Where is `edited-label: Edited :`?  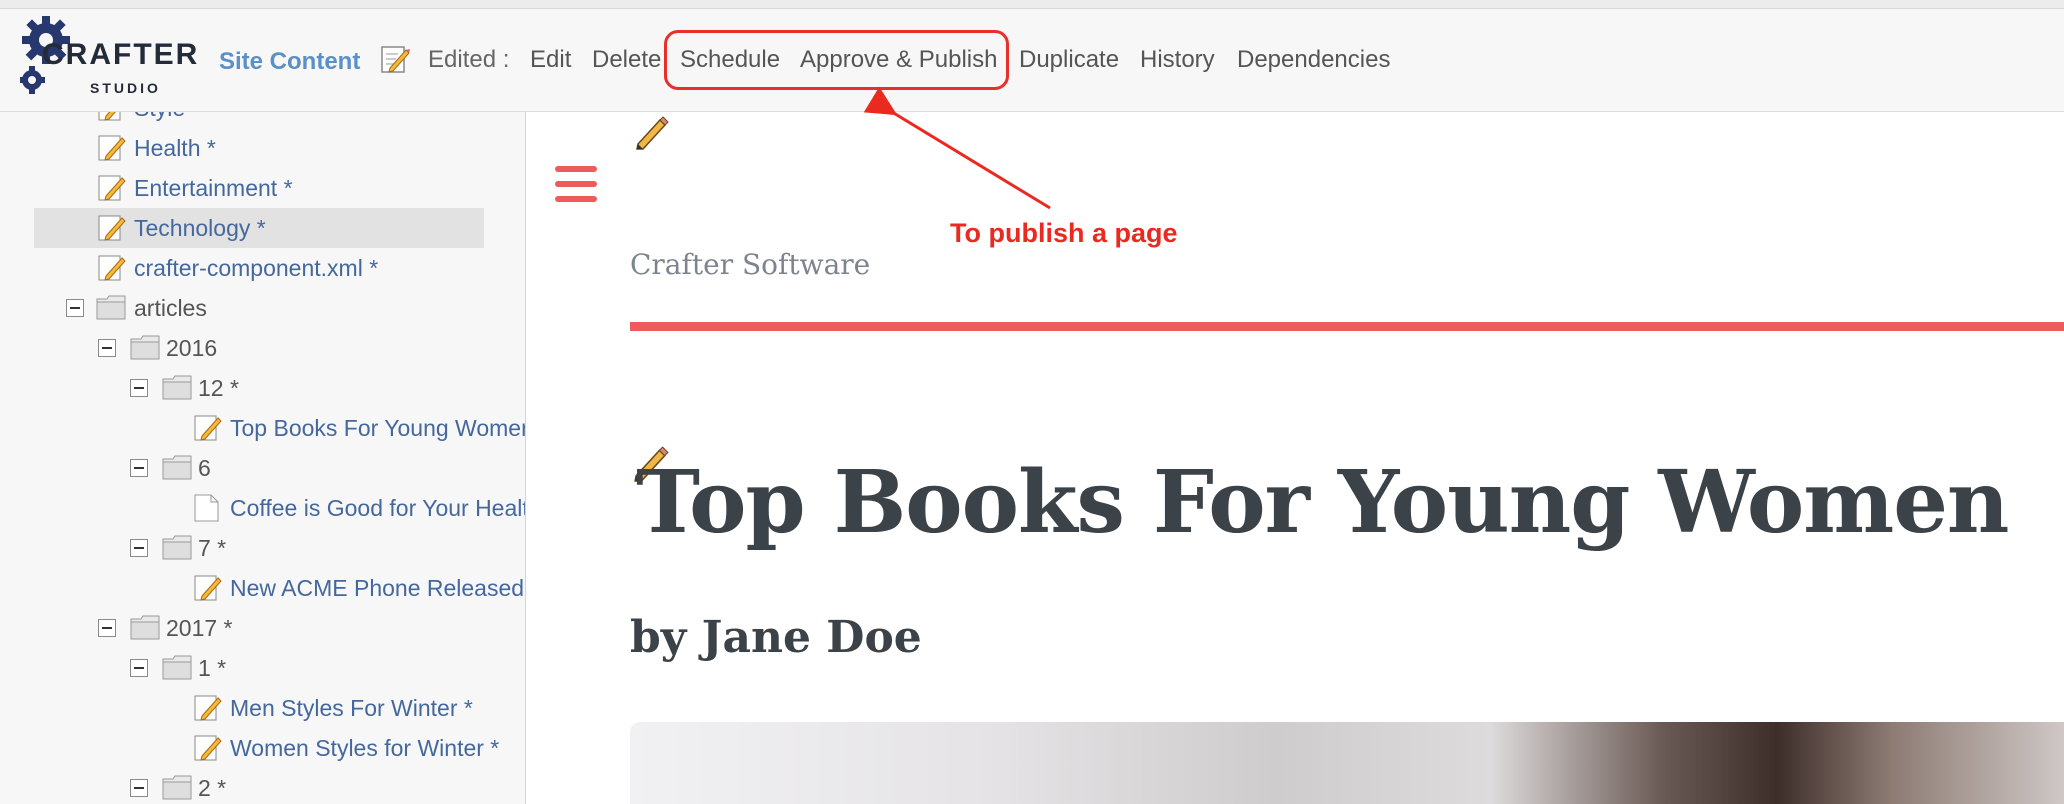 edited-label: Edited : is located at coordinates (469, 59).